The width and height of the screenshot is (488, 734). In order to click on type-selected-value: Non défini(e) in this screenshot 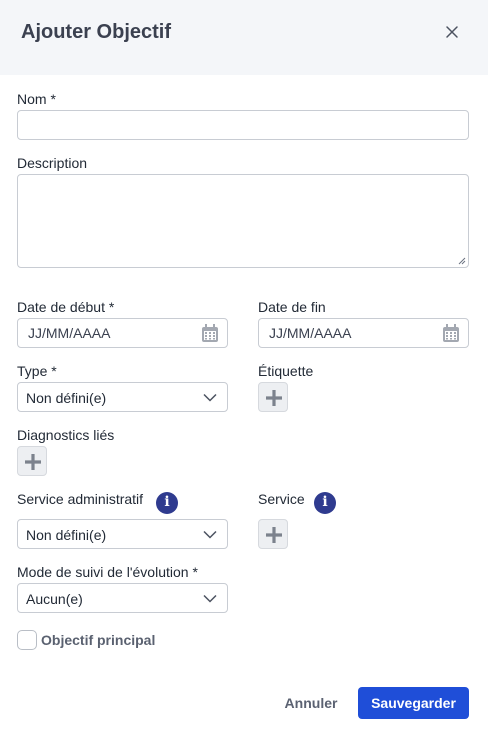, I will do `click(66, 398)`.